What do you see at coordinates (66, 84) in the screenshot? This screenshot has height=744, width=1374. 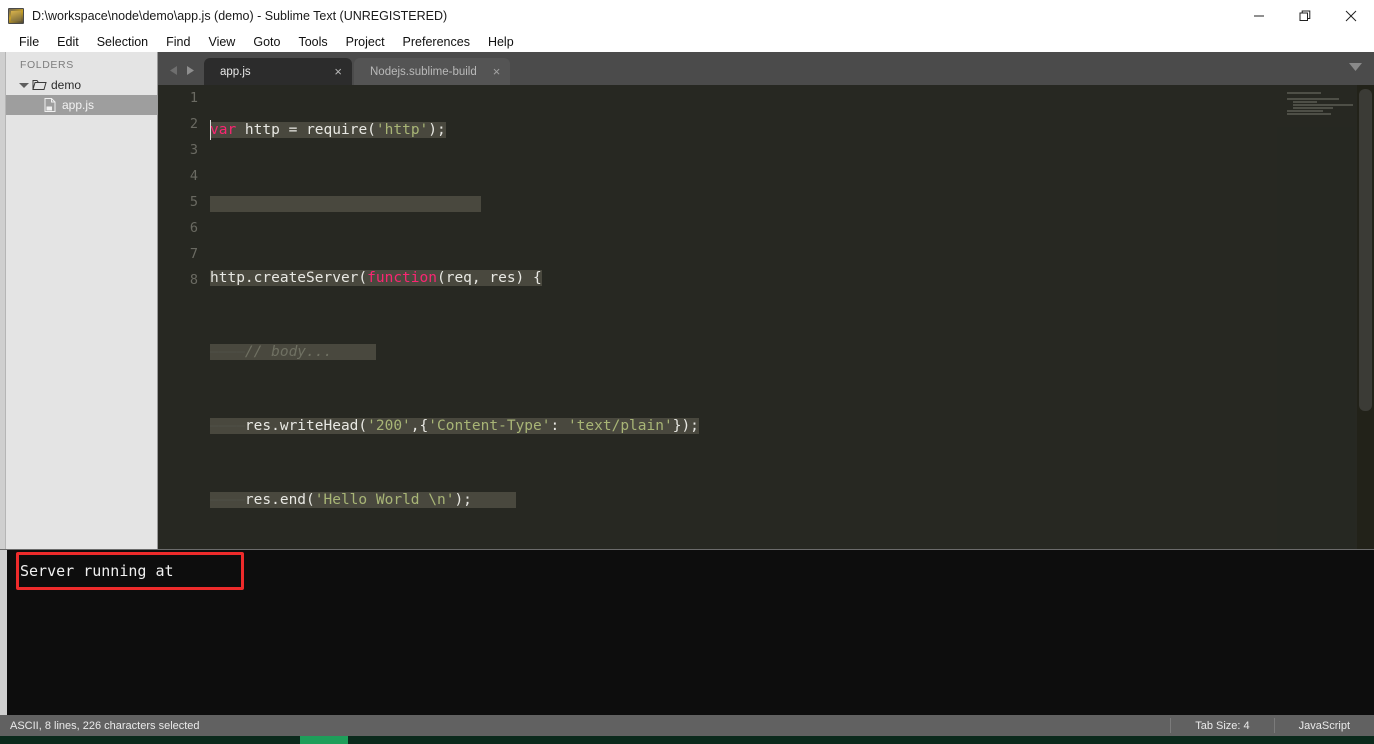 I see `sidebar-folder-label: demo` at bounding box center [66, 84].